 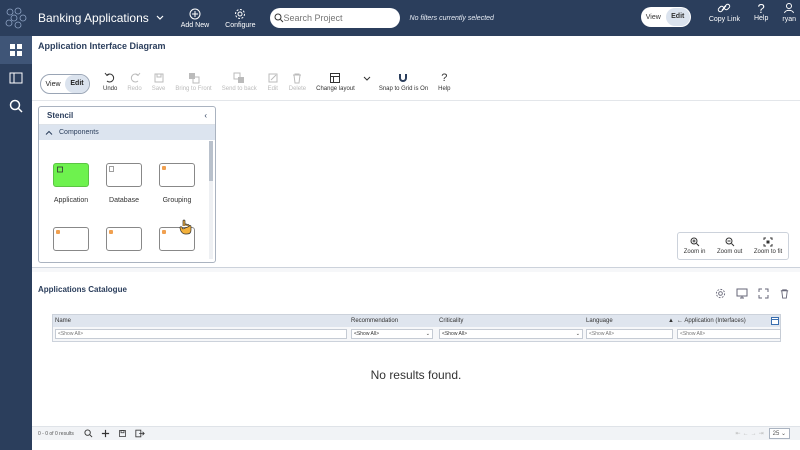 I want to click on criticality-filter-select: <Show All> ⌄, so click(x=511, y=334).